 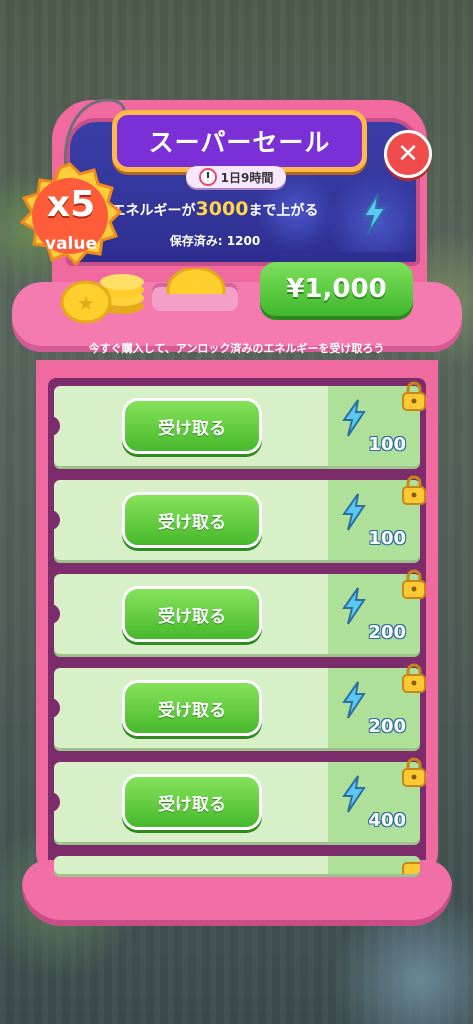 I want to click on energy-amount: 3000, so click(x=222, y=209).